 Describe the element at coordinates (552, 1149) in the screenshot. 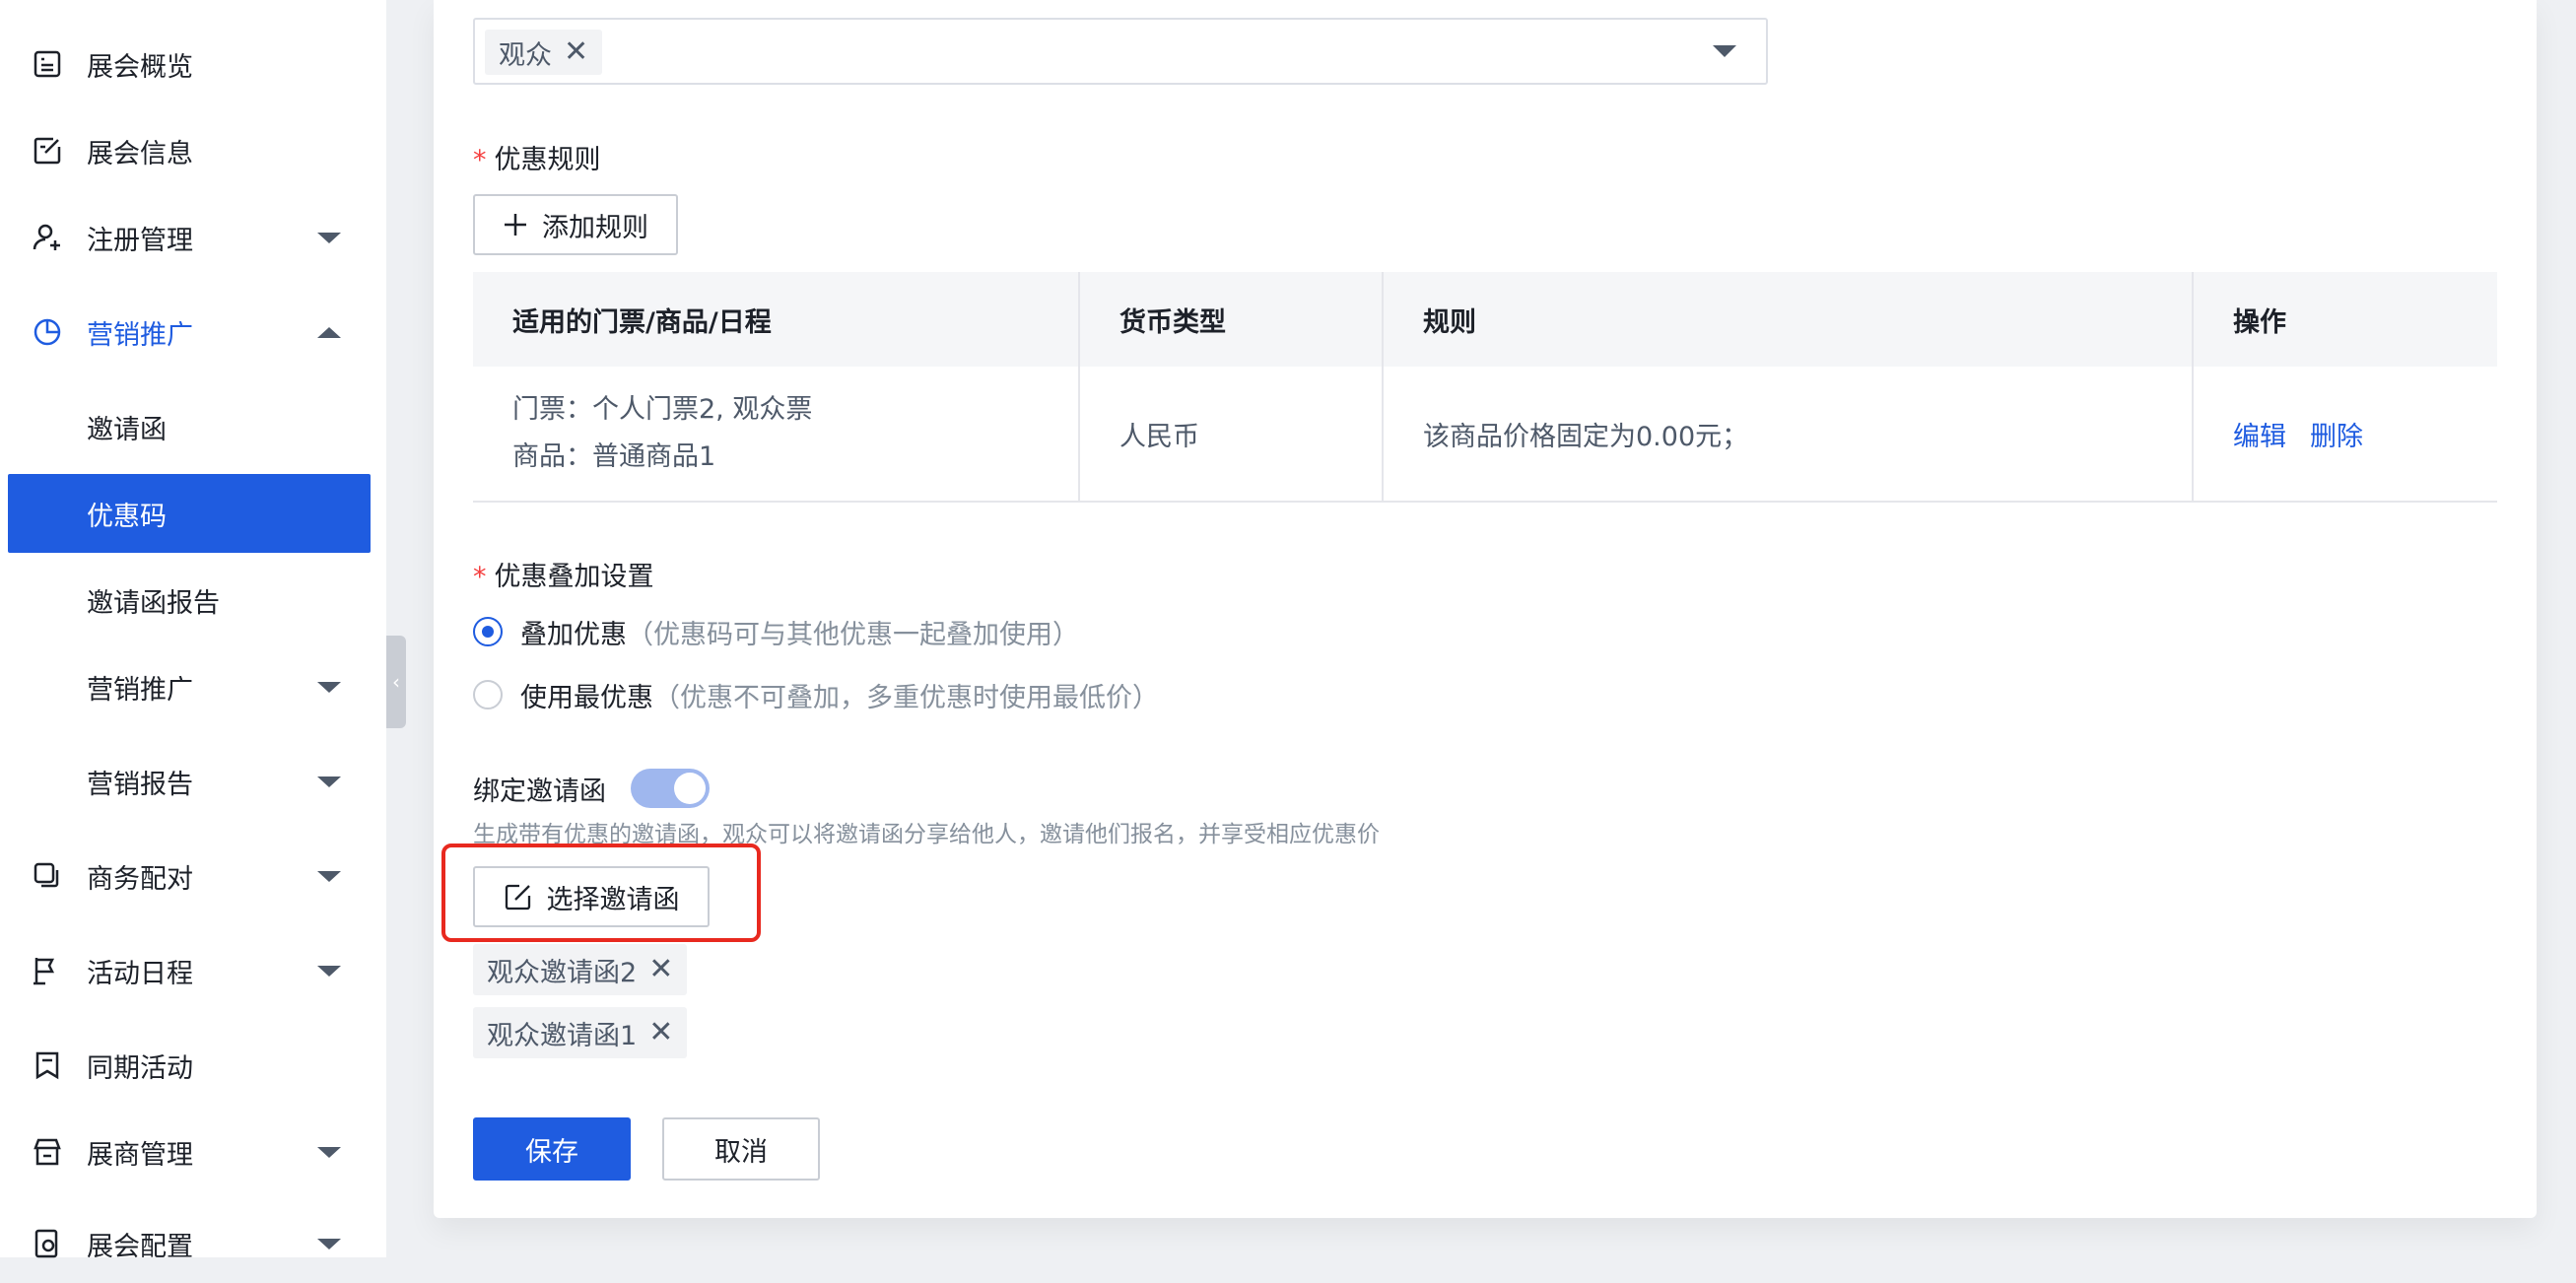

I see `save-button: 保存` at that location.